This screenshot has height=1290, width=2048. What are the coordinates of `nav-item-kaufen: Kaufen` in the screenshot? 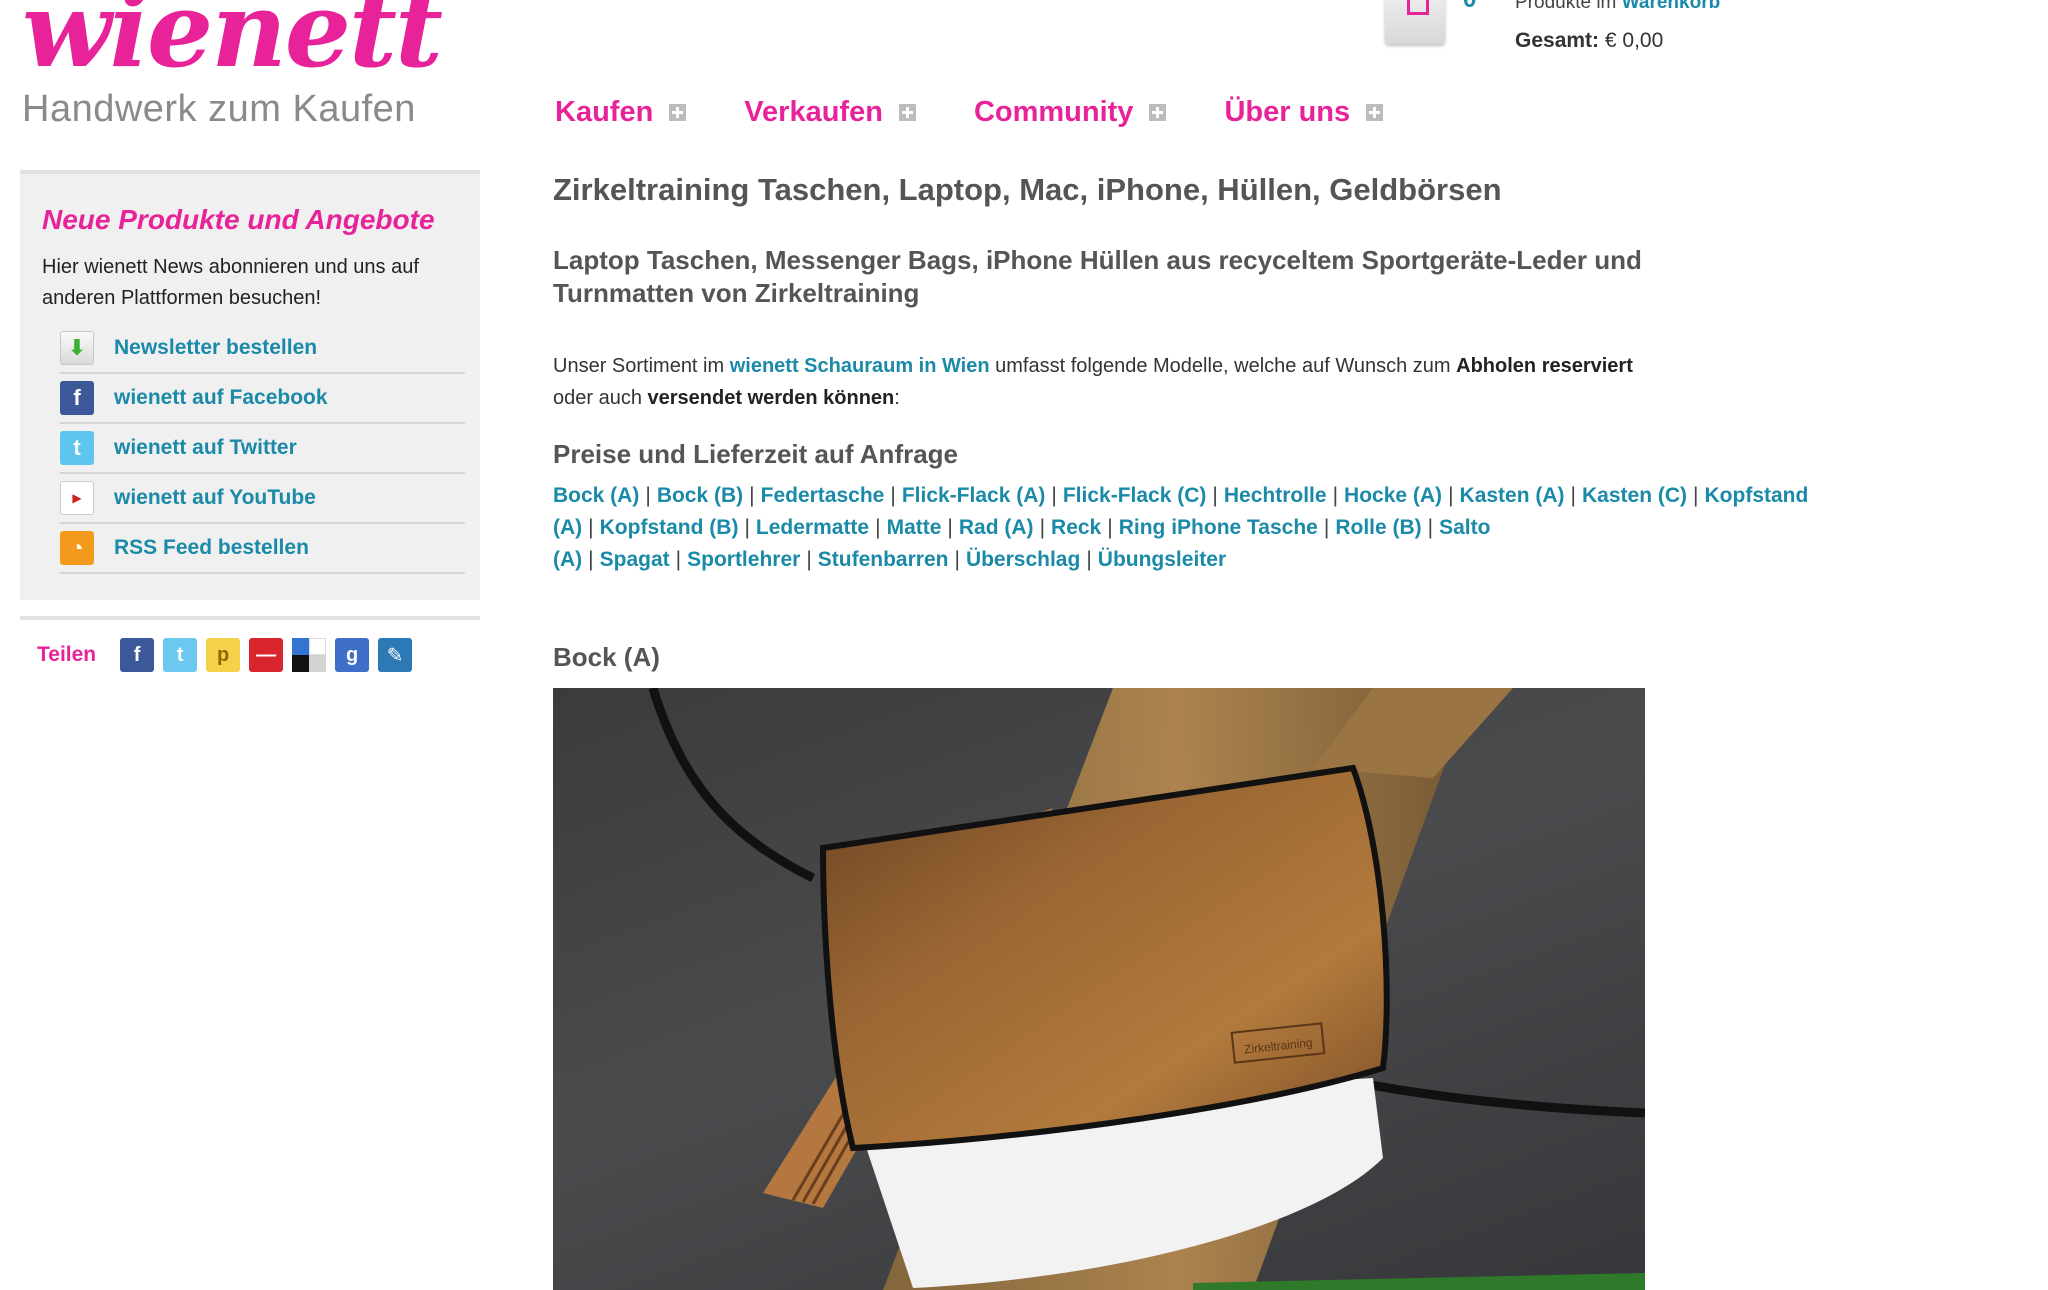 It's located at (621, 112).